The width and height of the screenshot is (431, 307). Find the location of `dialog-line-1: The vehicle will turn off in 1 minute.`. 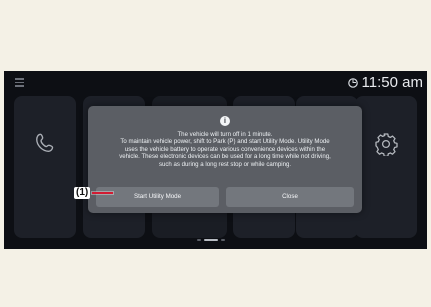

dialog-line-1: The vehicle will turn off in 1 minute. is located at coordinates (225, 134).